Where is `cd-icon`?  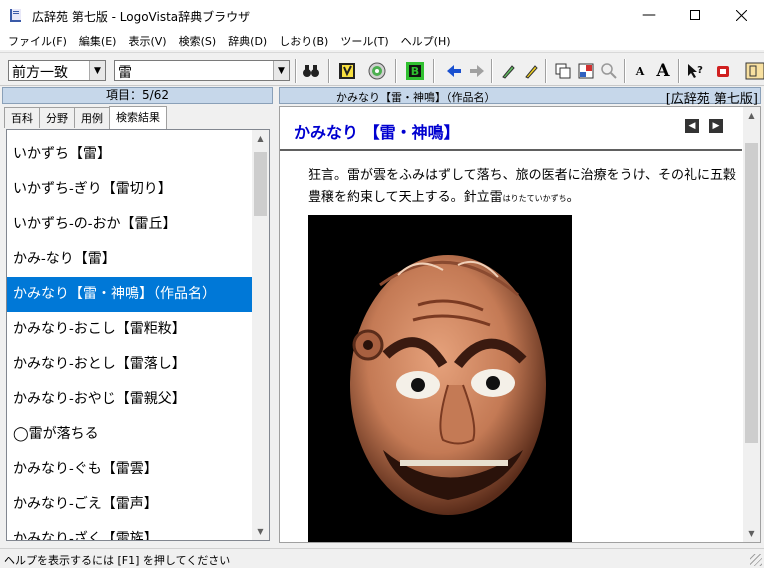 cd-icon is located at coordinates (377, 71).